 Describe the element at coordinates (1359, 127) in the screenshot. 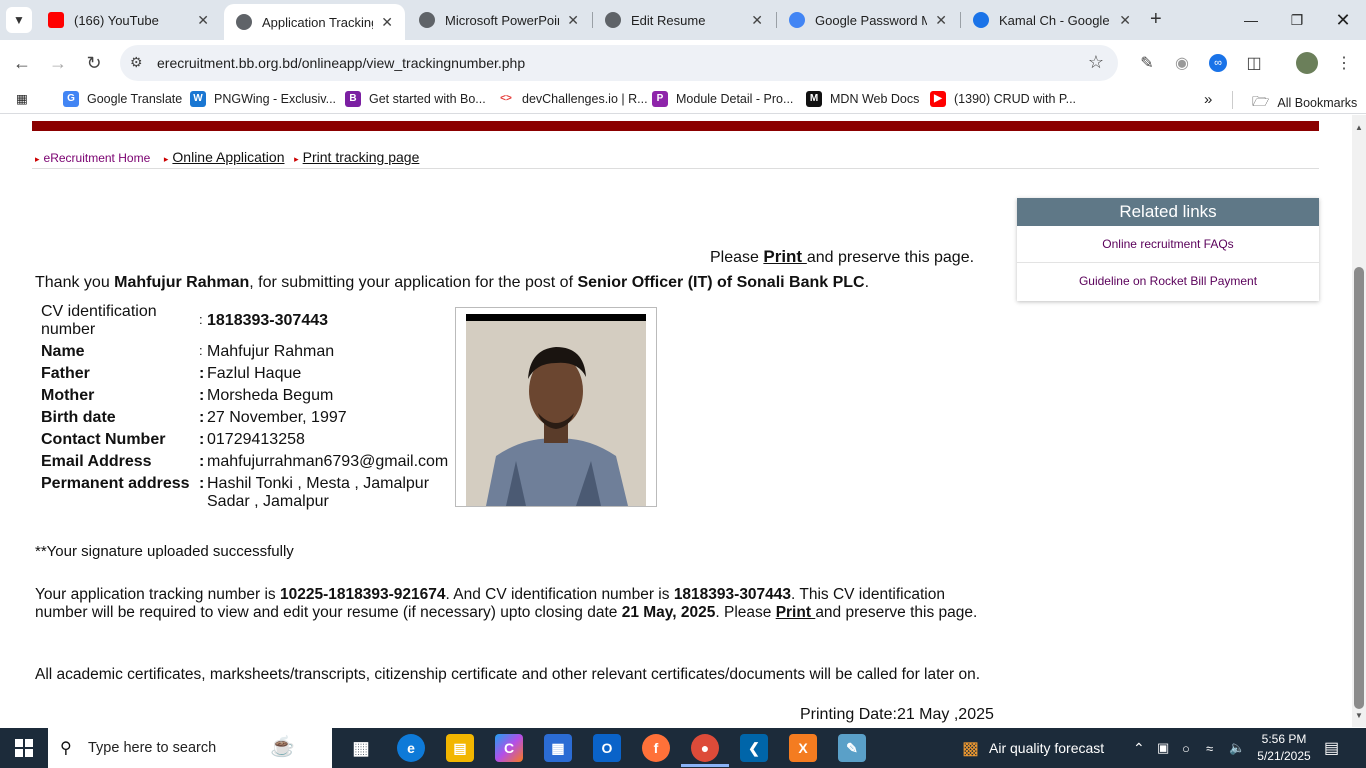

I see `scroll-up-icon: ▲` at that location.